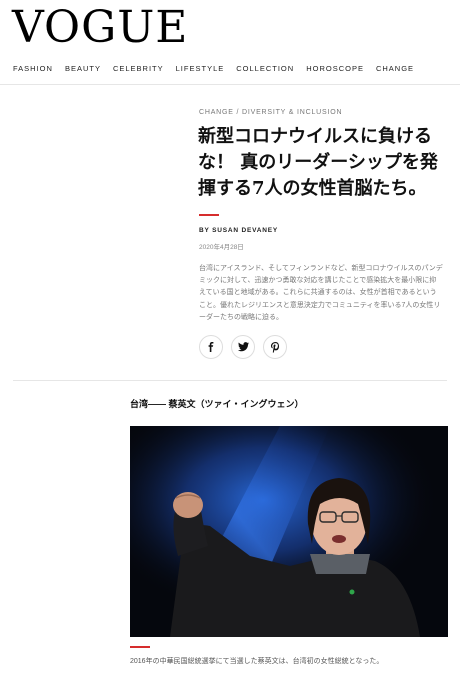 The width and height of the screenshot is (460, 674). What do you see at coordinates (230, 380) in the screenshot?
I see `section-divider` at bounding box center [230, 380].